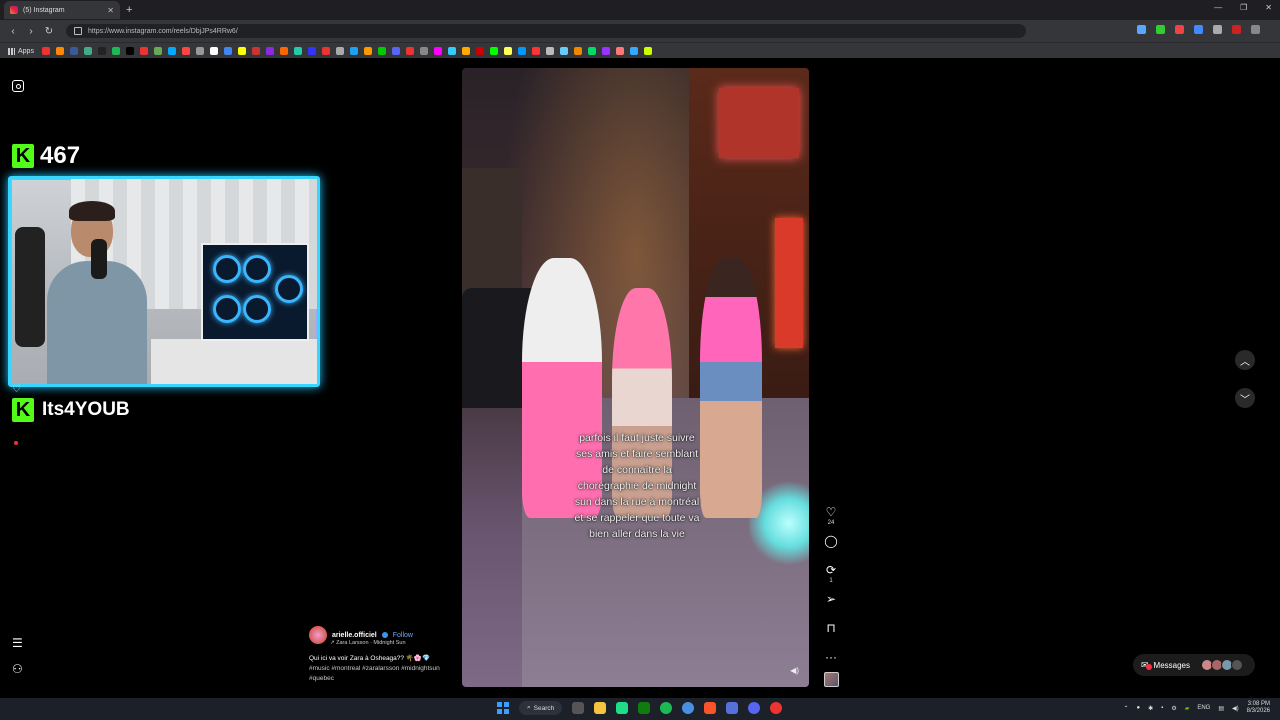 Image resolution: width=1280 pixels, height=720 pixels. Describe the element at coordinates (49, 31) in the screenshot. I see `reload-icon: ↻` at that location.